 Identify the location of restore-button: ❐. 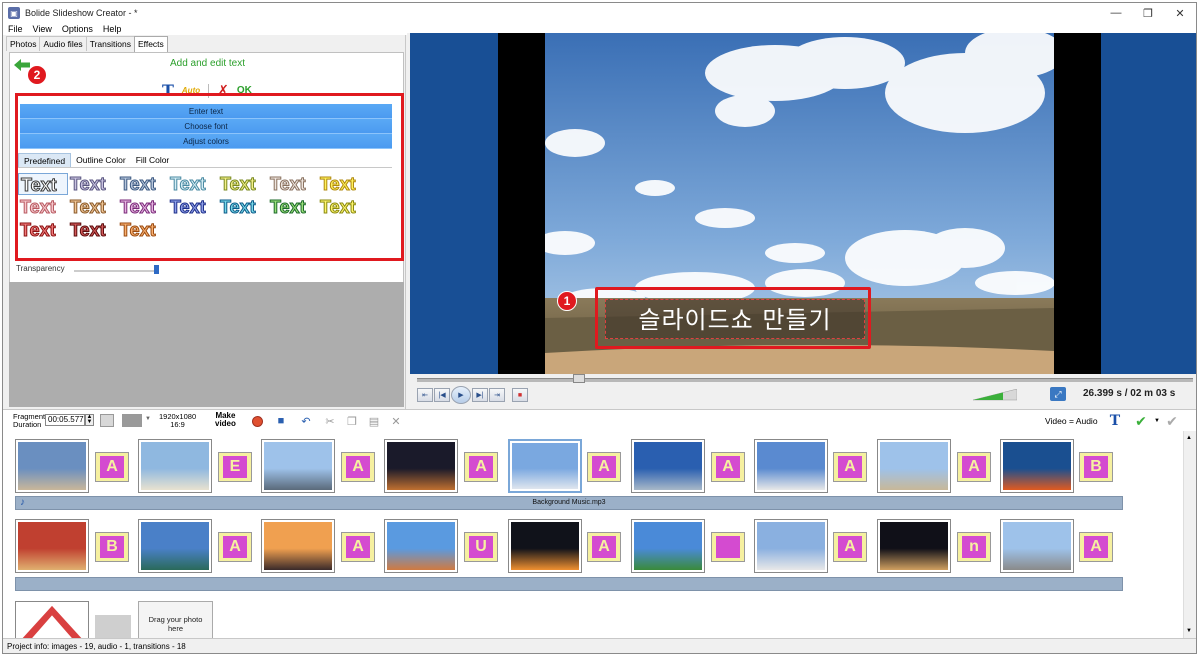
(1148, 13).